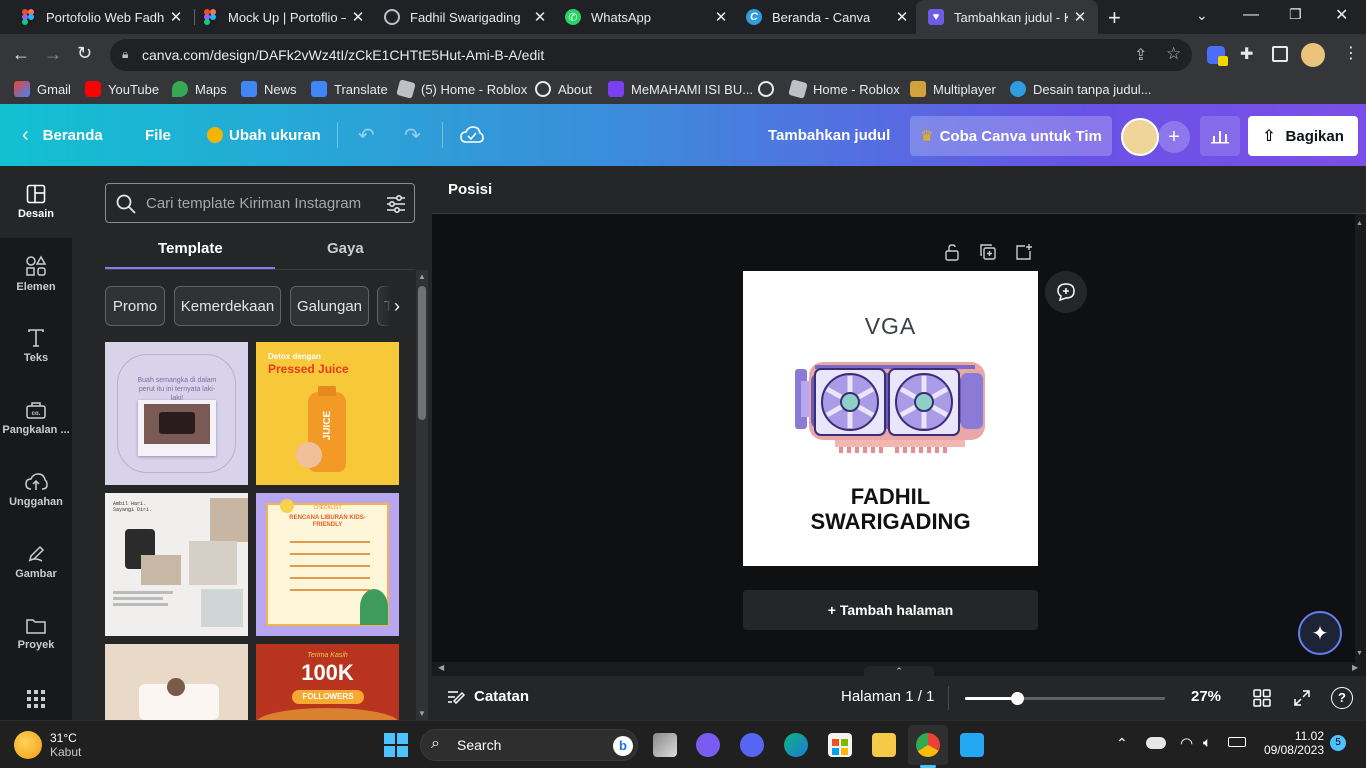 The image size is (1366, 768). I want to click on add-page-button: + Tambah halaman, so click(890, 610).